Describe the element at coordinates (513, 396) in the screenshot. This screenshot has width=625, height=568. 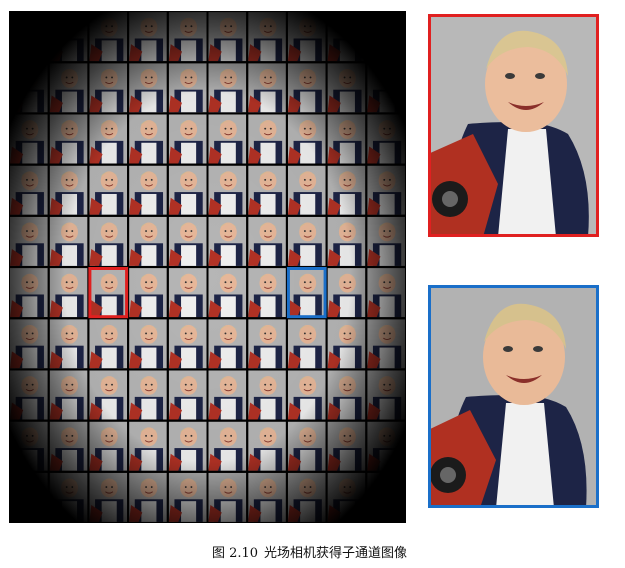
I see `sub-aperture-view-blue` at that location.